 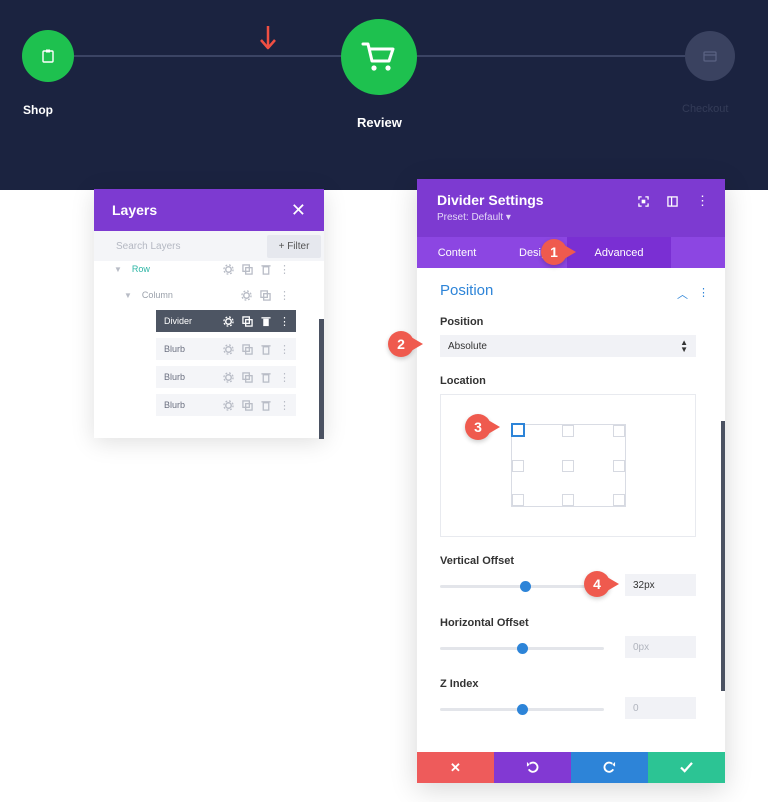 I want to click on settings-scrollbar, so click(x=723, y=556).